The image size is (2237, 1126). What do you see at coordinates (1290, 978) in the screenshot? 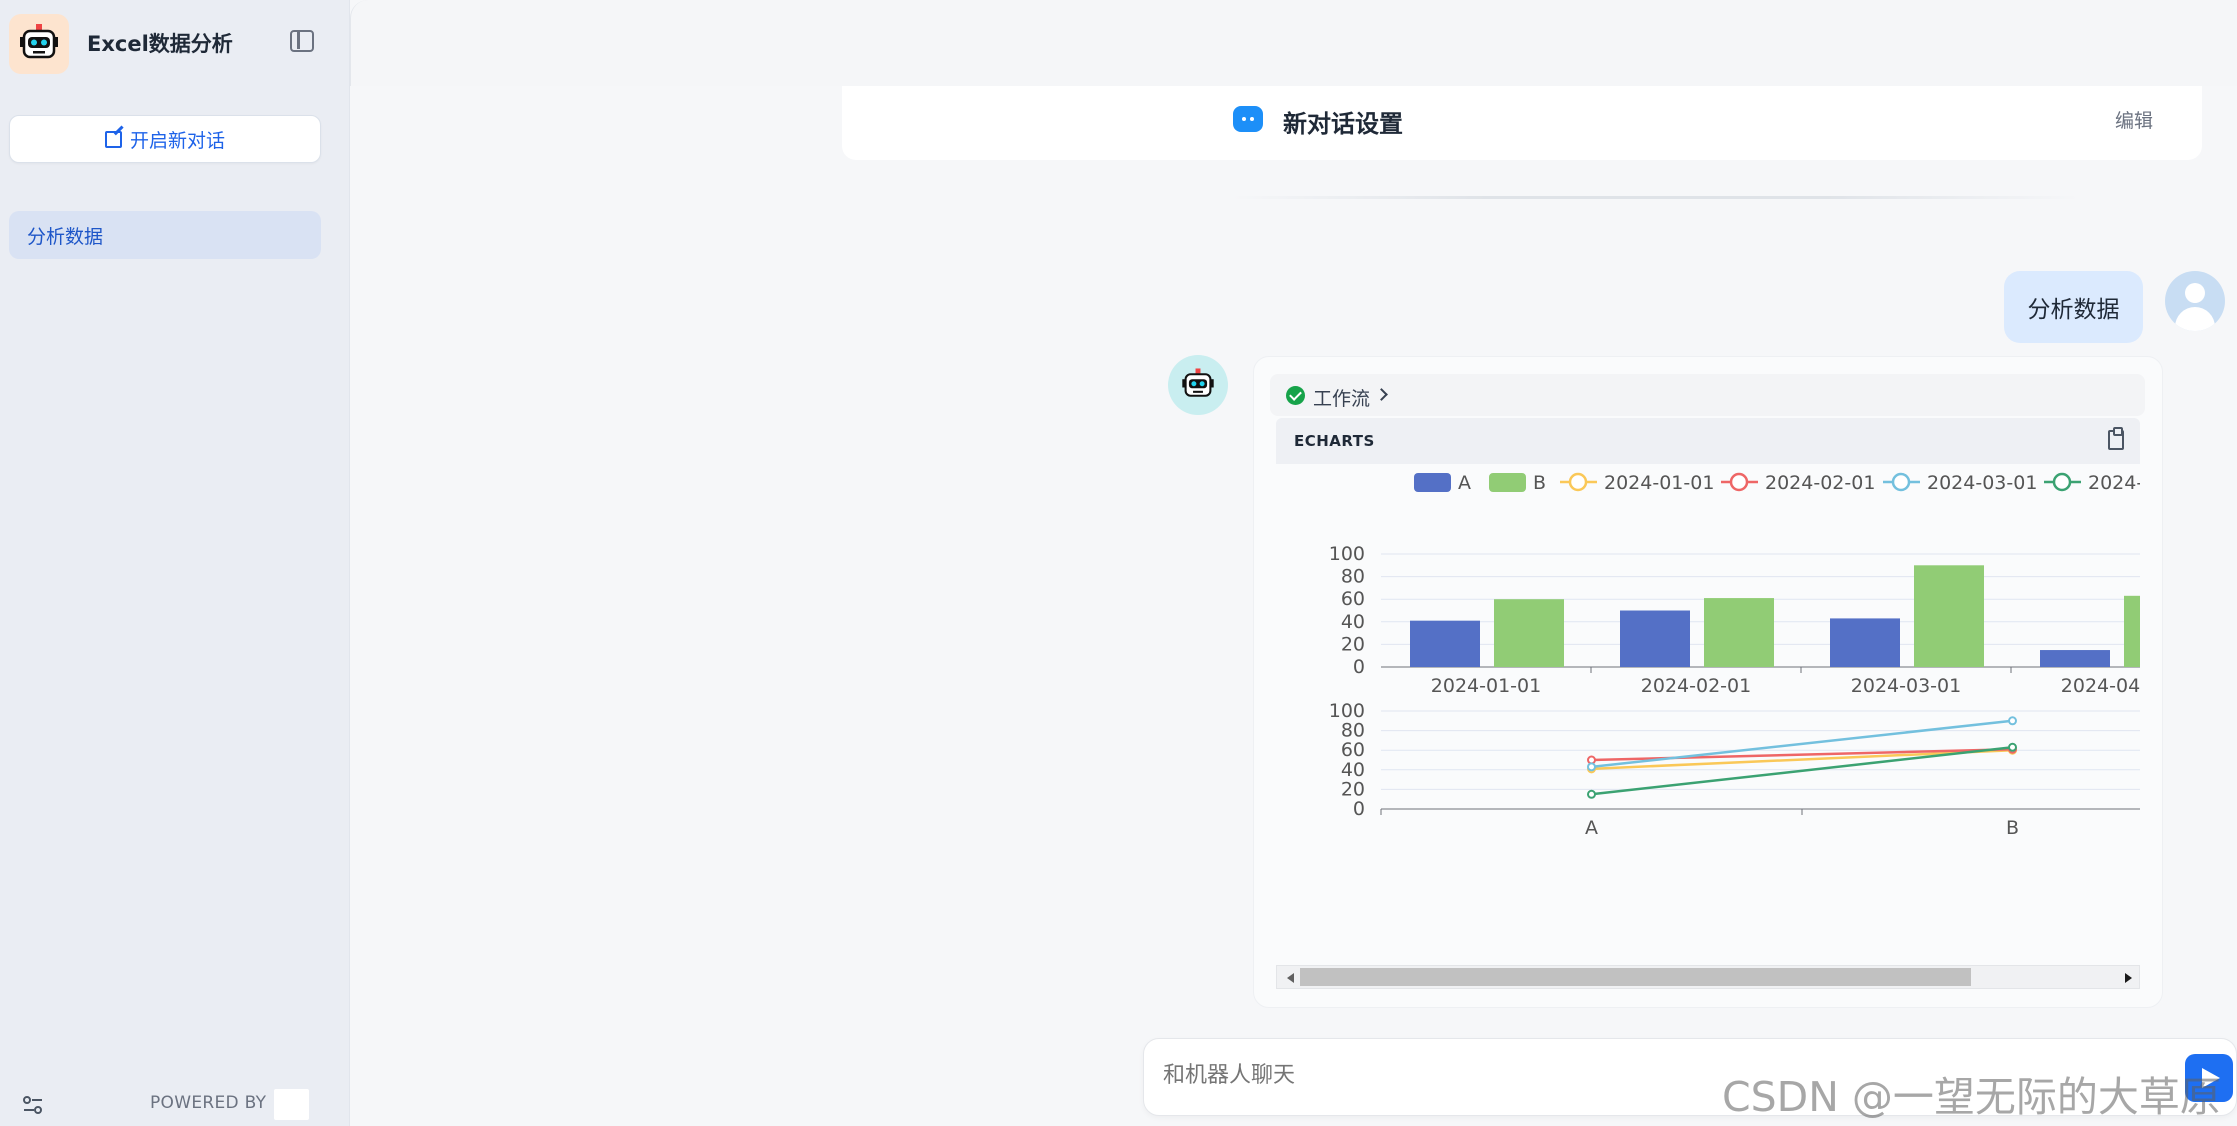
I see `scroll-left-icon` at bounding box center [1290, 978].